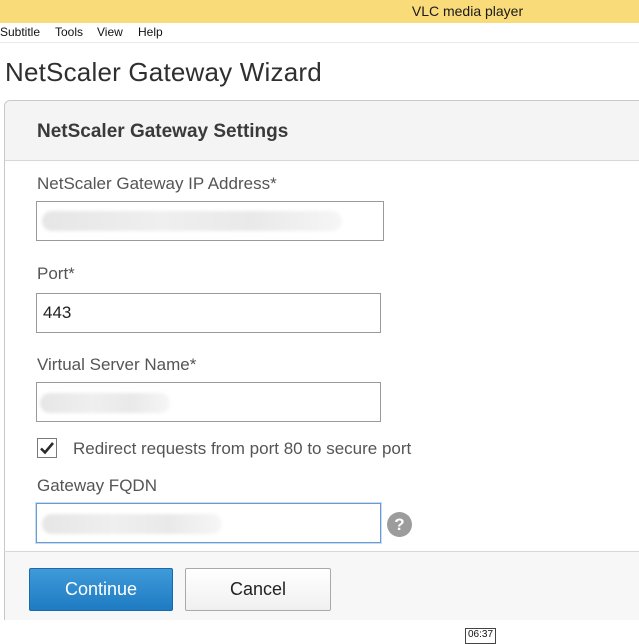 The image size is (639, 644). What do you see at coordinates (322, 131) in the screenshot?
I see `panel-header: NetScaler Gateway Settings` at bounding box center [322, 131].